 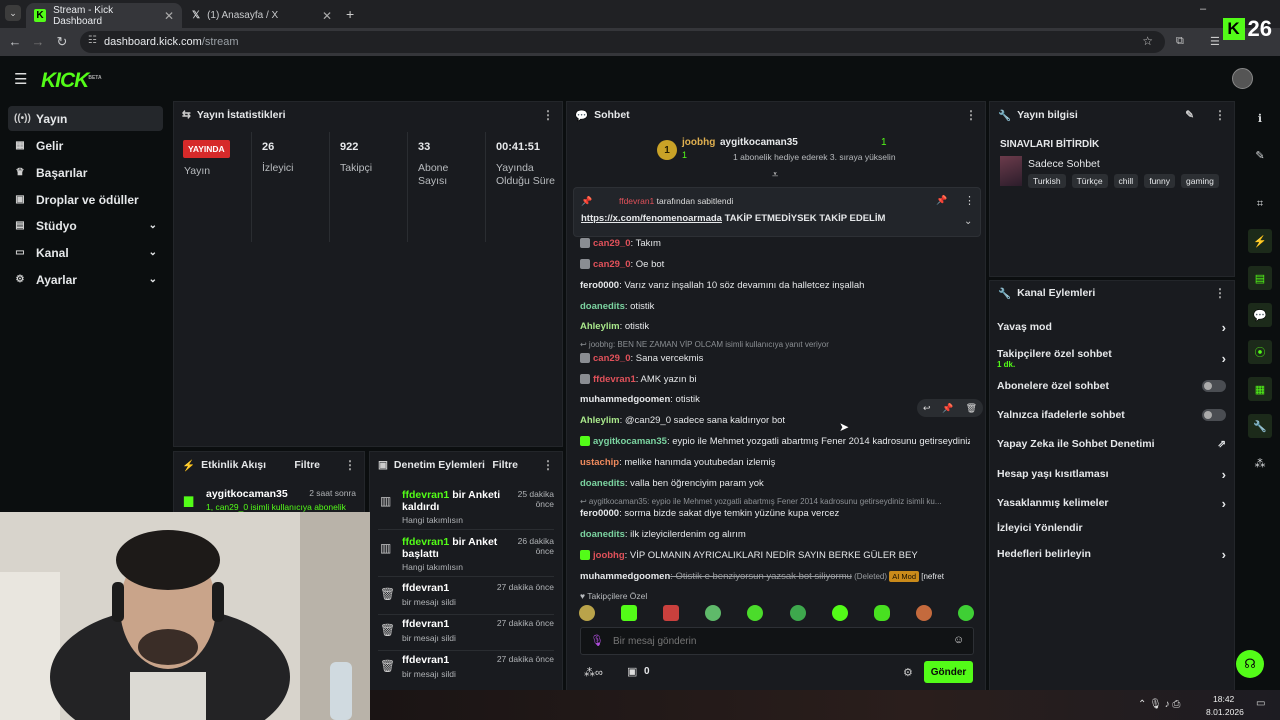 I want to click on chat-username: joobhg, so click(x=609, y=555).